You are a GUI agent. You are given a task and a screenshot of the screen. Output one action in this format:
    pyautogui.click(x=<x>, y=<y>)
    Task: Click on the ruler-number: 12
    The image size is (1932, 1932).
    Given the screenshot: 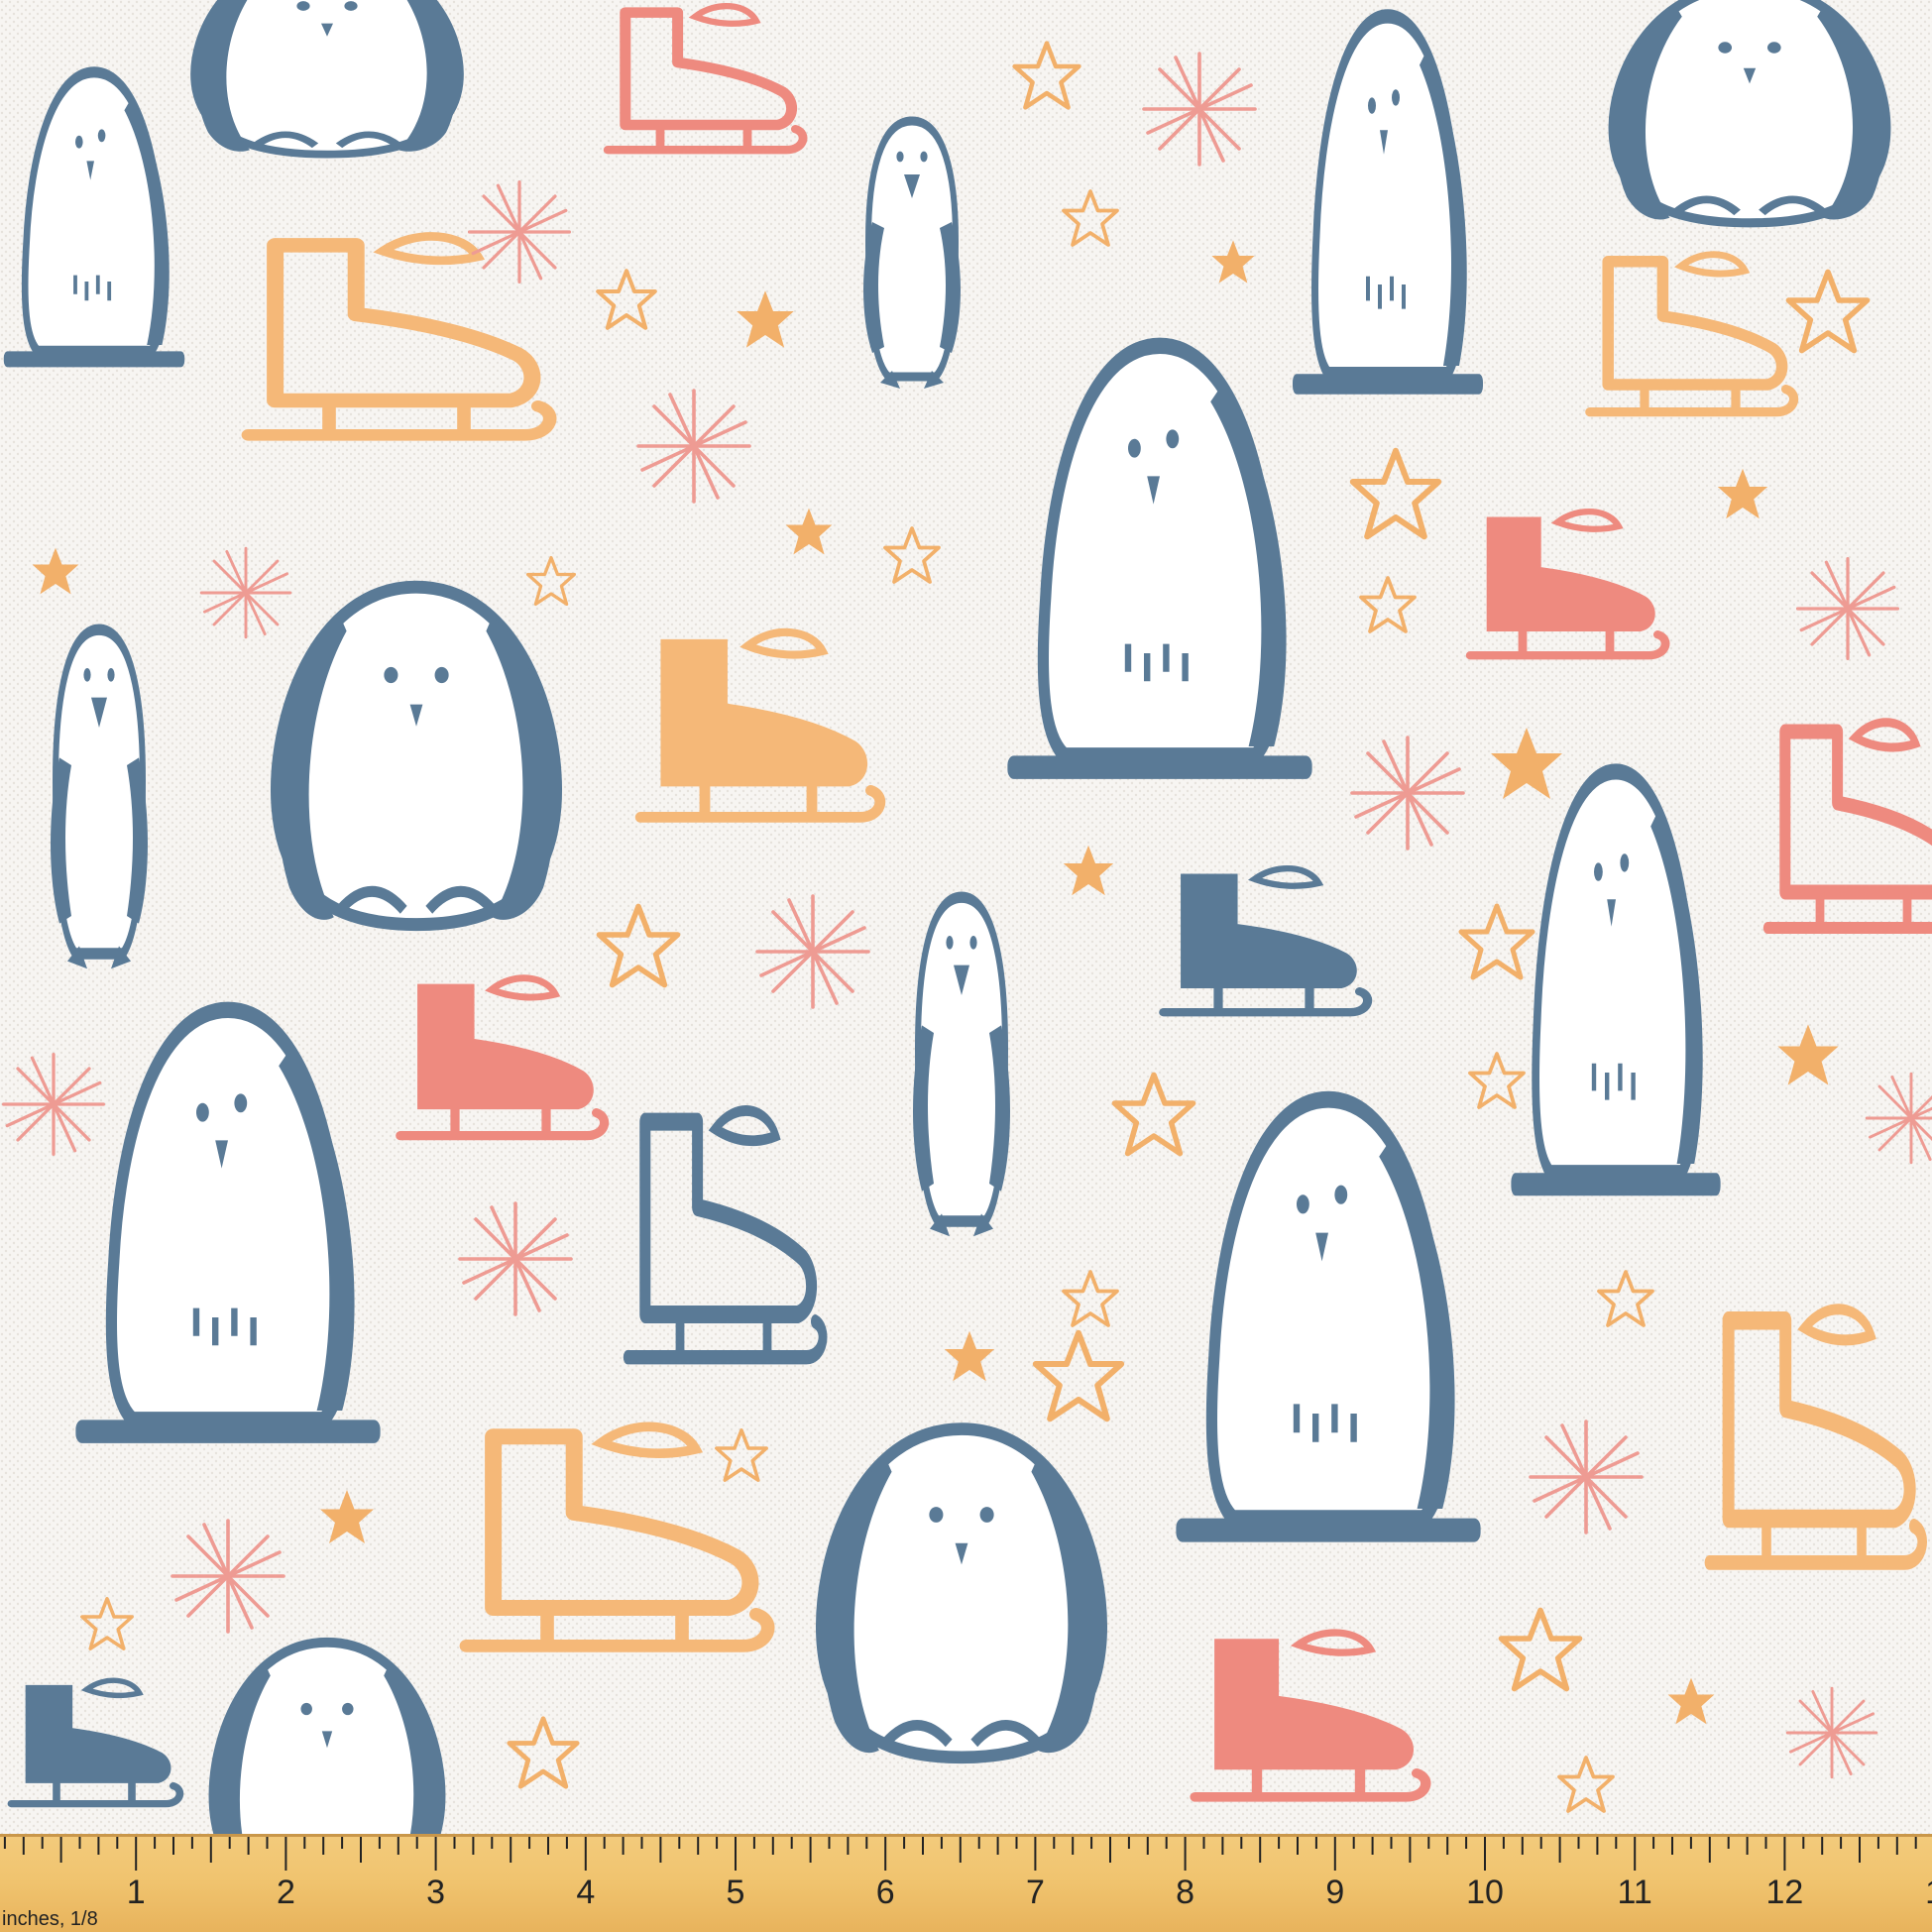 What is the action you would take?
    pyautogui.click(x=1784, y=1892)
    